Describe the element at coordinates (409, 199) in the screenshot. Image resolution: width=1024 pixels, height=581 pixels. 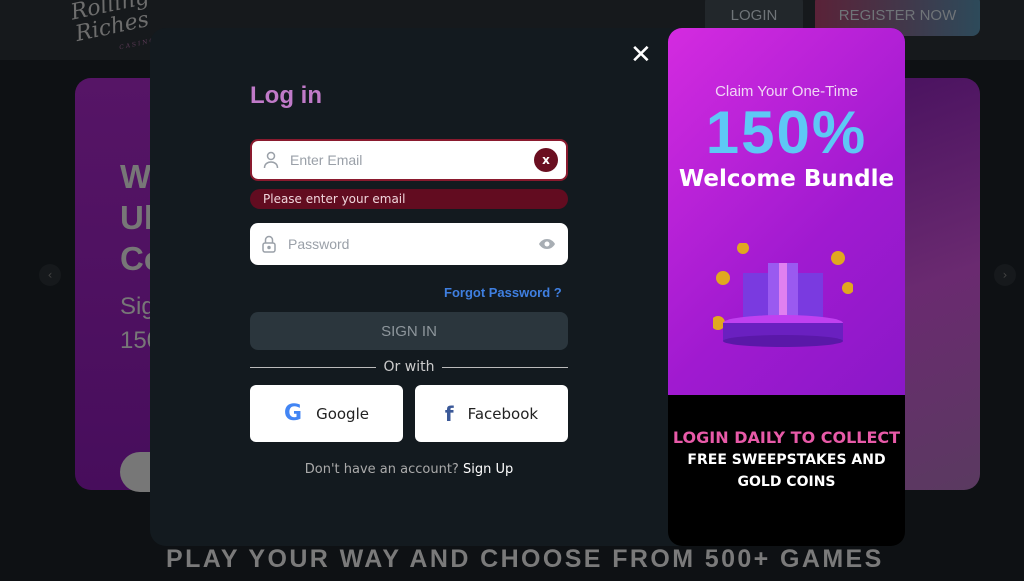
I see `email-error: Please enter your email` at that location.